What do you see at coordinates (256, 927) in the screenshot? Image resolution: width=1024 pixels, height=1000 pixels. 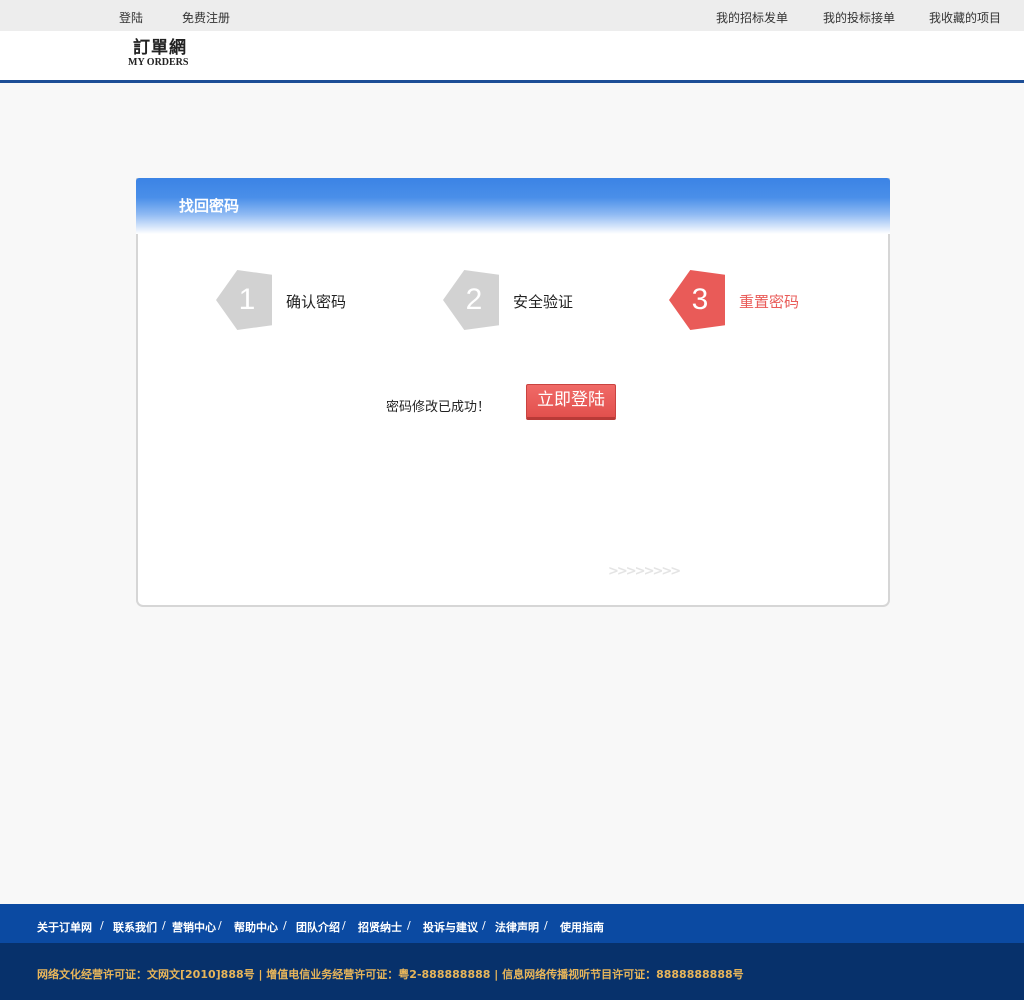 I see `footer-link-help: 帮助中心` at bounding box center [256, 927].